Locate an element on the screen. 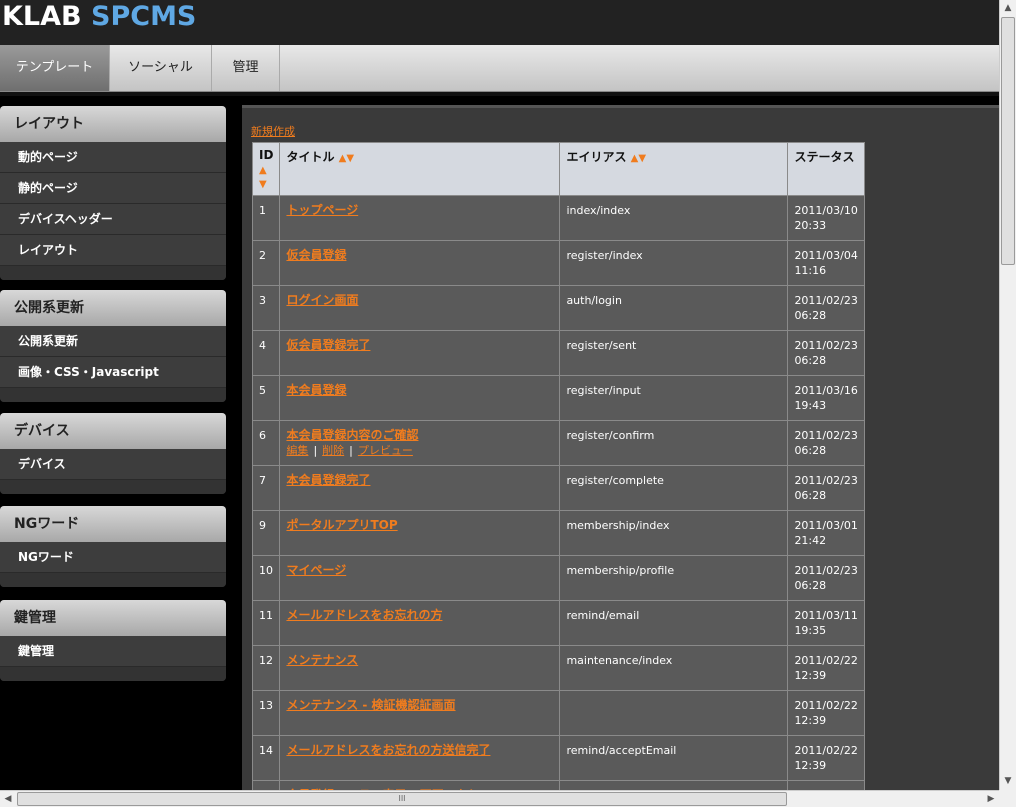 This screenshot has width=1016, height=807. tab-template: テンプレート is located at coordinates (55, 68).